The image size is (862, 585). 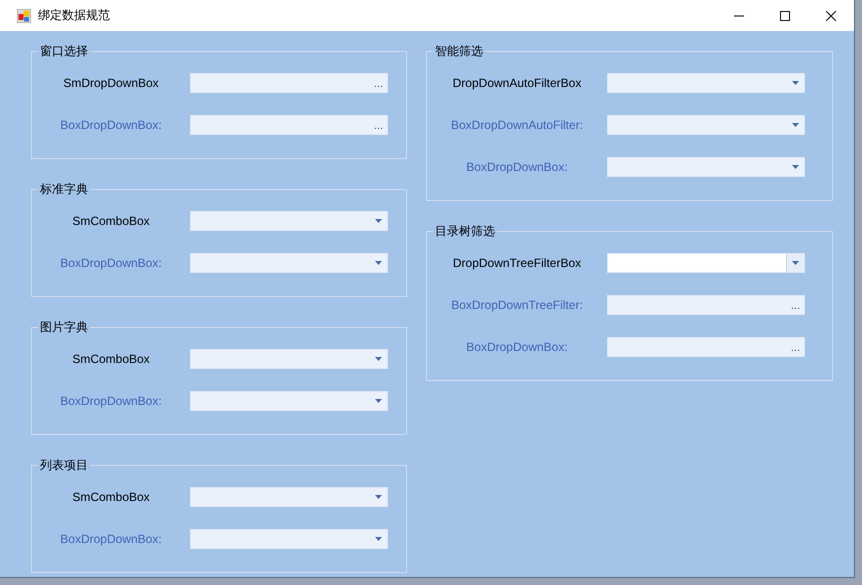 I want to click on field-label: BoxDropDownTreeFilter:, so click(x=517, y=305).